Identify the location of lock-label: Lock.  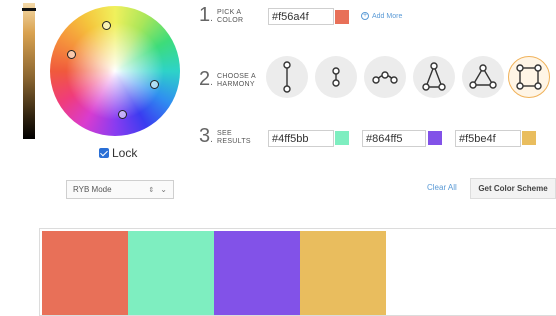
(125, 153).